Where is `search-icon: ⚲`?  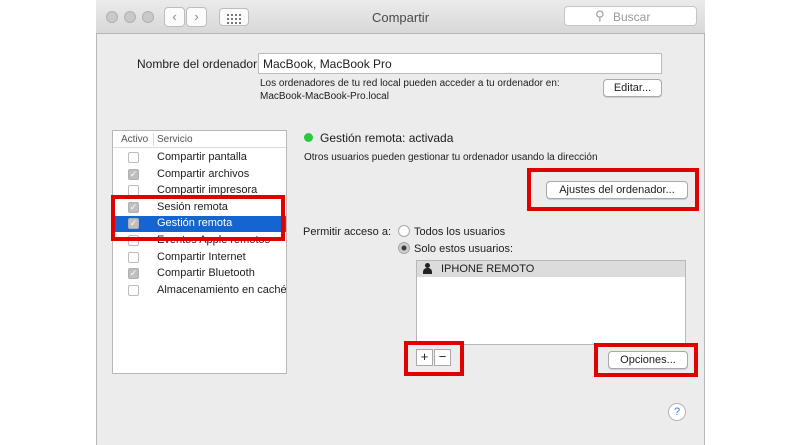 search-icon: ⚲ is located at coordinates (600, 15).